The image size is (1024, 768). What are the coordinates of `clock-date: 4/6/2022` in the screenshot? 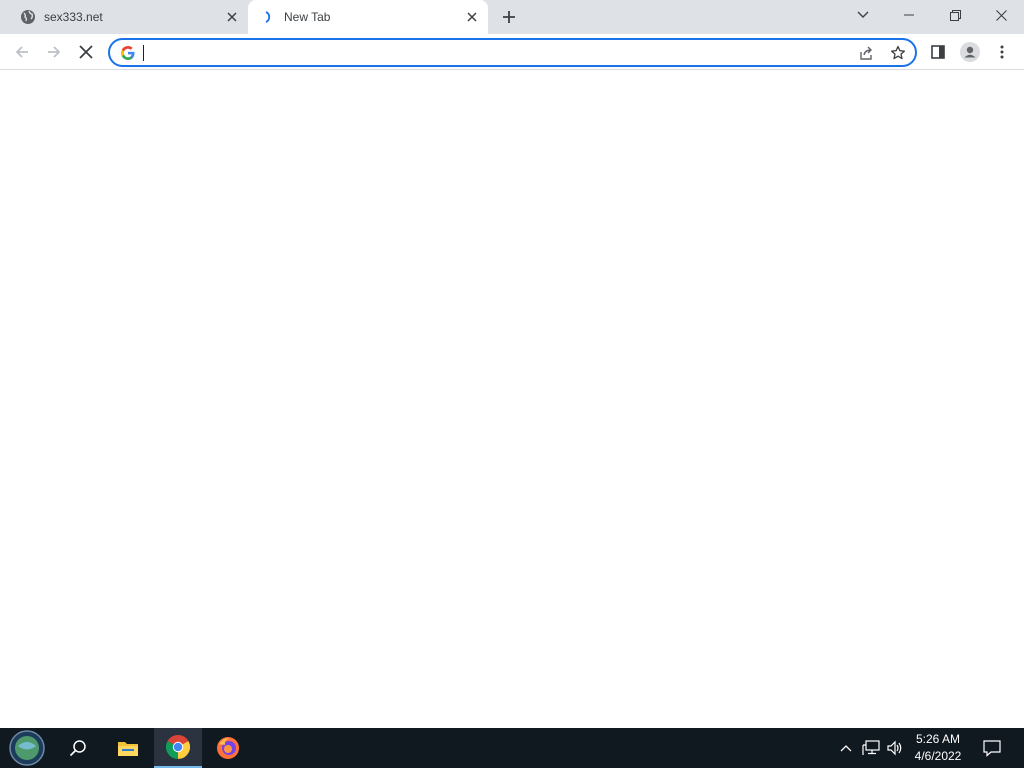 It's located at (938, 756).